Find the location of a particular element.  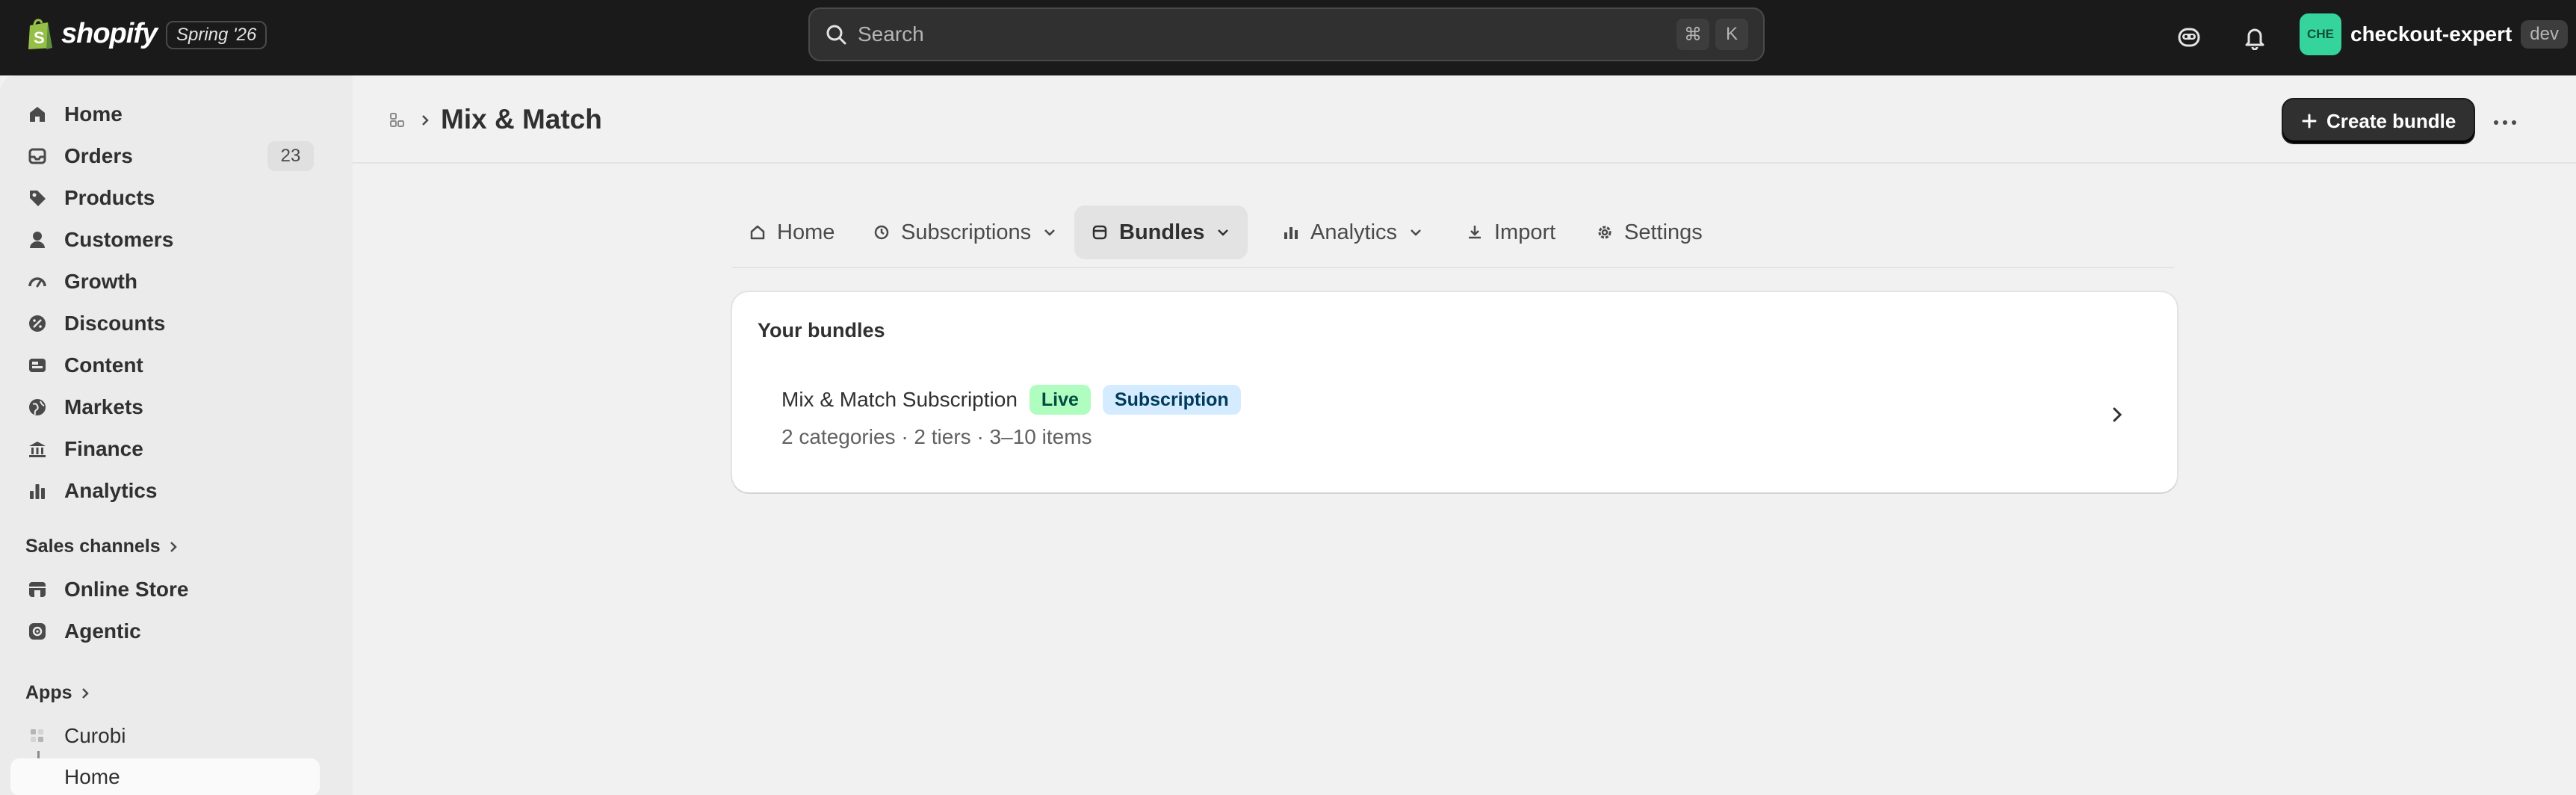

type-badge: Subscription is located at coordinates (1171, 400).